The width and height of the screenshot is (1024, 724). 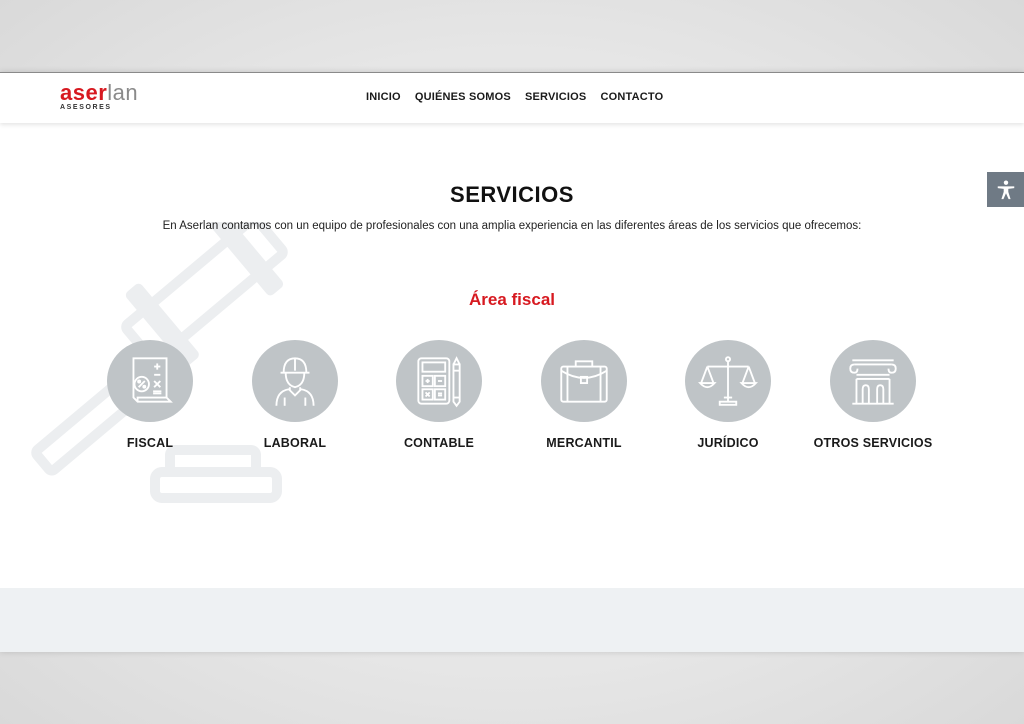 I want to click on main-nav: INICIO QUIÉNES SOMOS SERVICIOS CONTACTO, so click(x=514, y=97).